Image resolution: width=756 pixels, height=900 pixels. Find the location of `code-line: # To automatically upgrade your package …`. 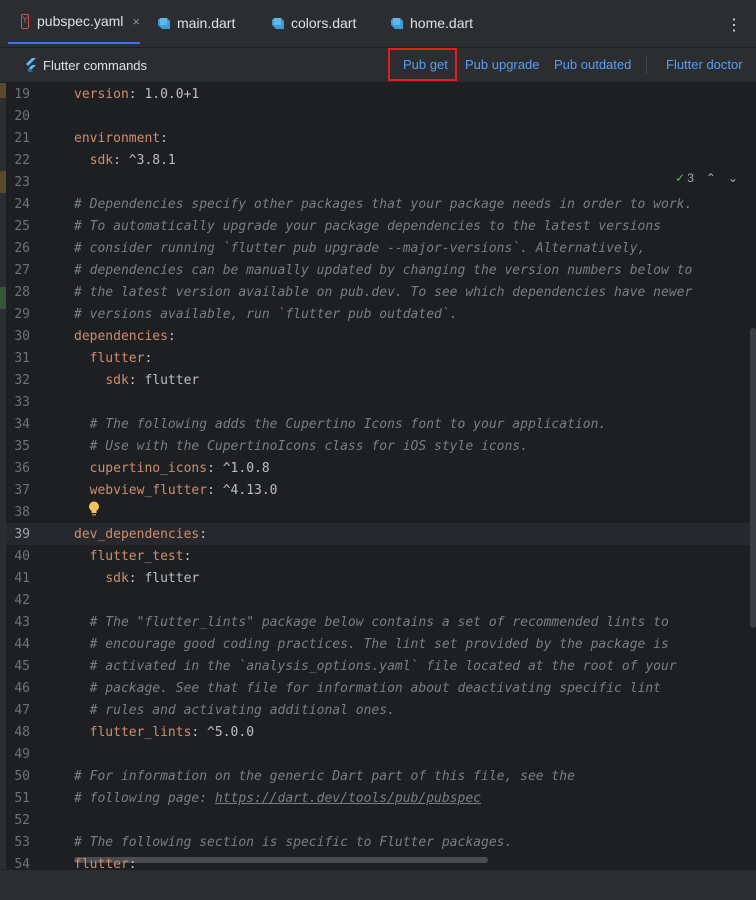

code-line: # To automatically upgrade your package … is located at coordinates (367, 226).